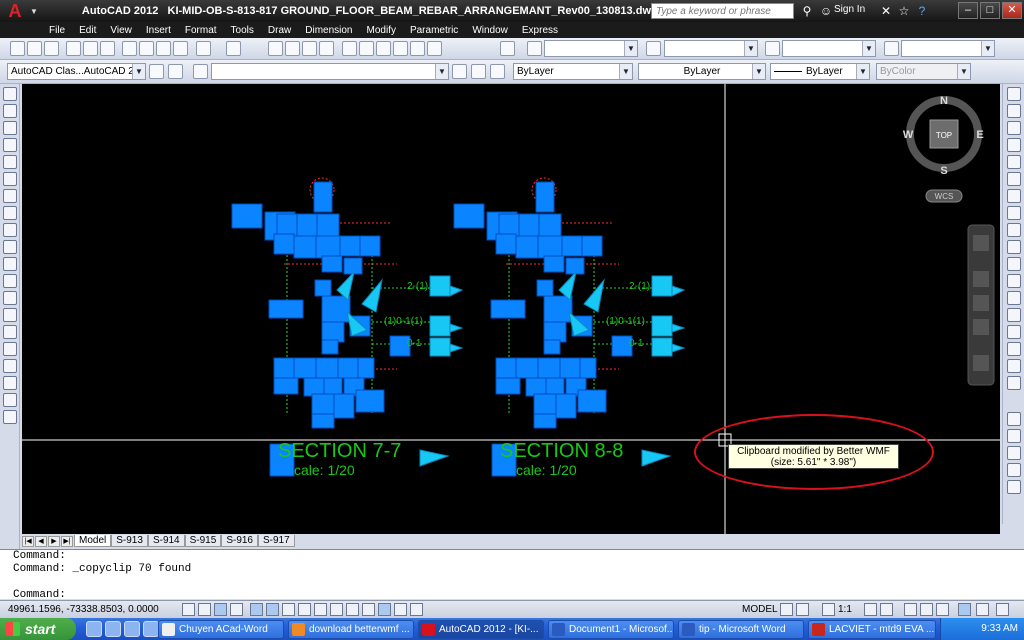 This screenshot has width=1024, height=640. What do you see at coordinates (10, 417) in the screenshot?
I see `add-selected-icon` at bounding box center [10, 417].